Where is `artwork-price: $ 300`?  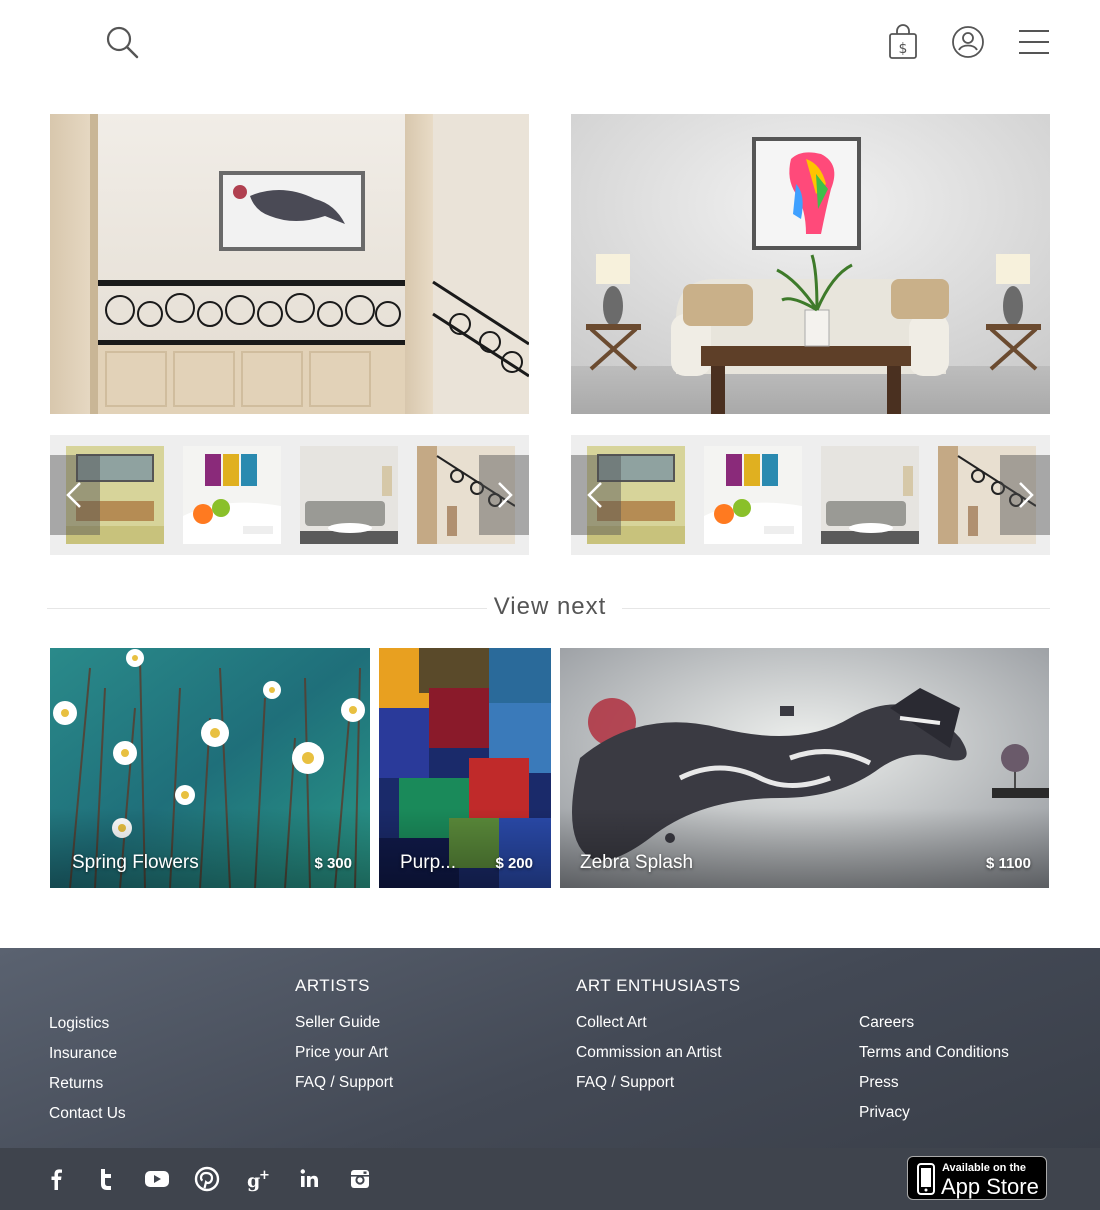 artwork-price: $ 300 is located at coordinates (333, 863).